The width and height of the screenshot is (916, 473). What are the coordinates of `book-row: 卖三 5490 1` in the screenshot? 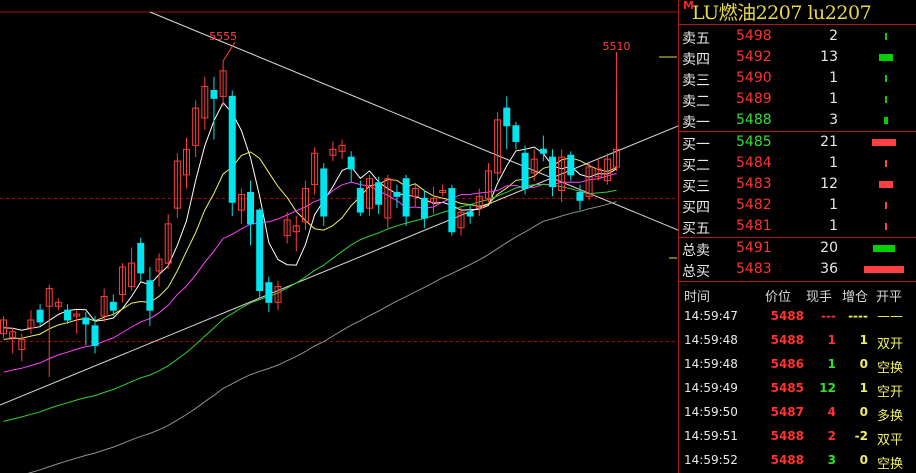 It's located at (797, 78).